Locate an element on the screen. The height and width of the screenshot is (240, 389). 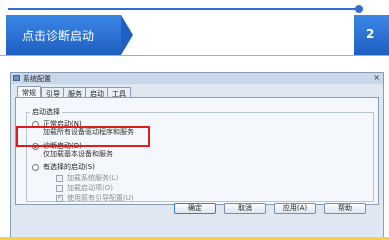
slide-title: 点击诊断启动 is located at coordinates (58, 36).